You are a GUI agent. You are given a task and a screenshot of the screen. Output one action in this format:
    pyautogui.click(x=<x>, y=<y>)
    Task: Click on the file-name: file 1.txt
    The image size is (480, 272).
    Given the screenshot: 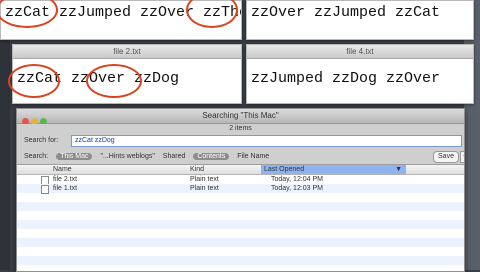 What is the action you would take?
    pyautogui.click(x=65, y=188)
    